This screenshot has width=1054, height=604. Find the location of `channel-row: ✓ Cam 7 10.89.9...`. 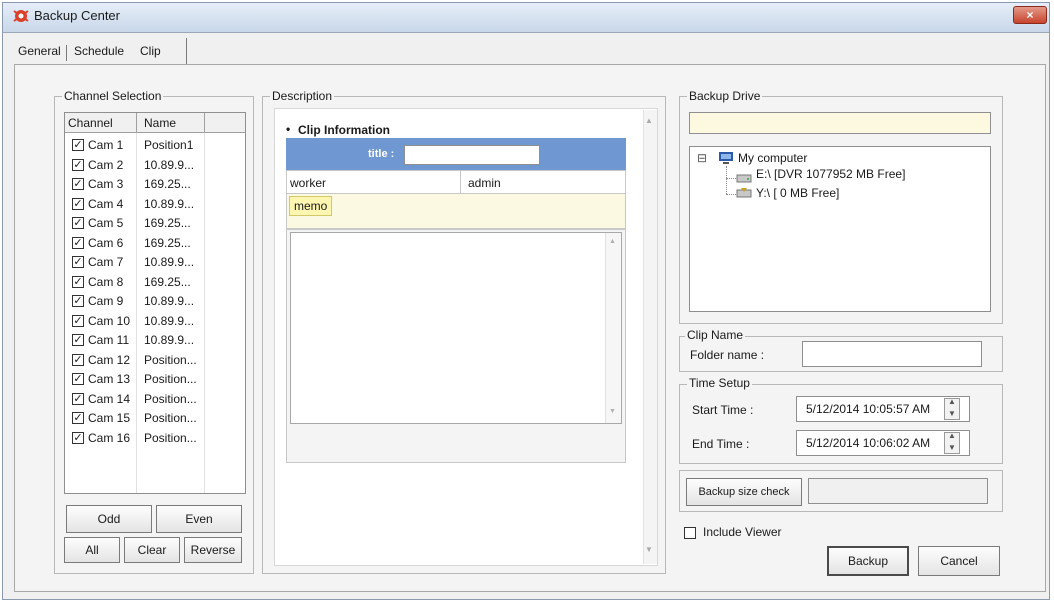

channel-row: ✓ Cam 7 10.89.9... is located at coordinates (158, 262).